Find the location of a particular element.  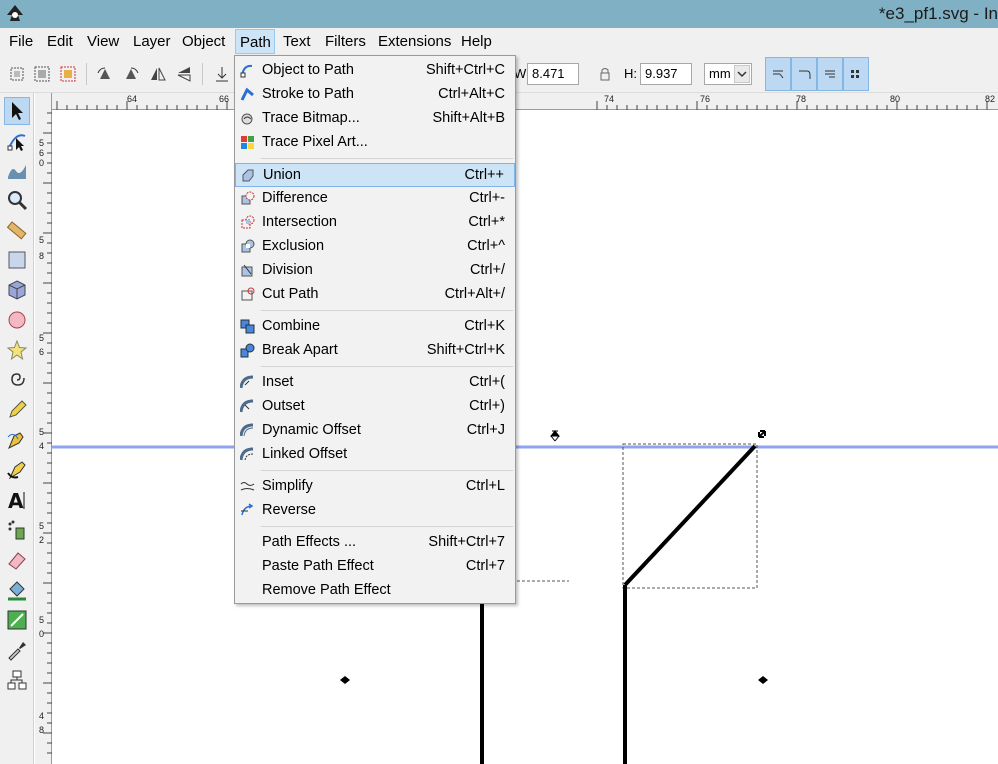

scale-handle-right is located at coordinates (763, 680).